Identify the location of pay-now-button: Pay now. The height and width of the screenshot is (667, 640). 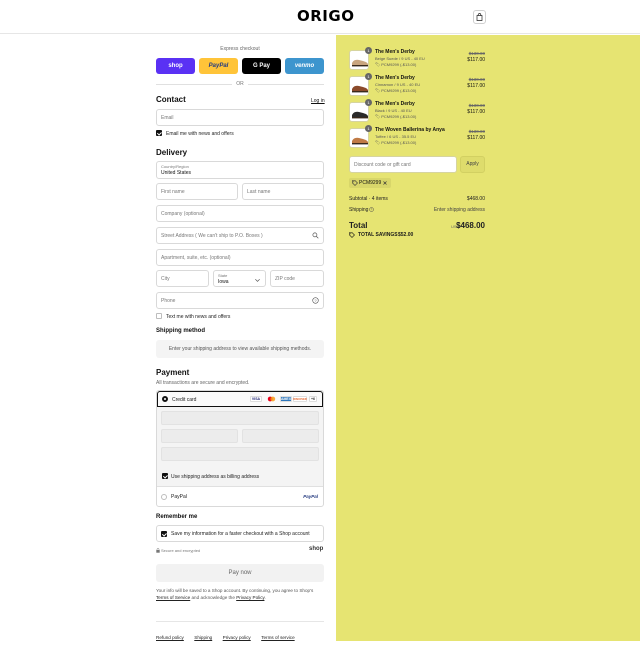
(240, 573).